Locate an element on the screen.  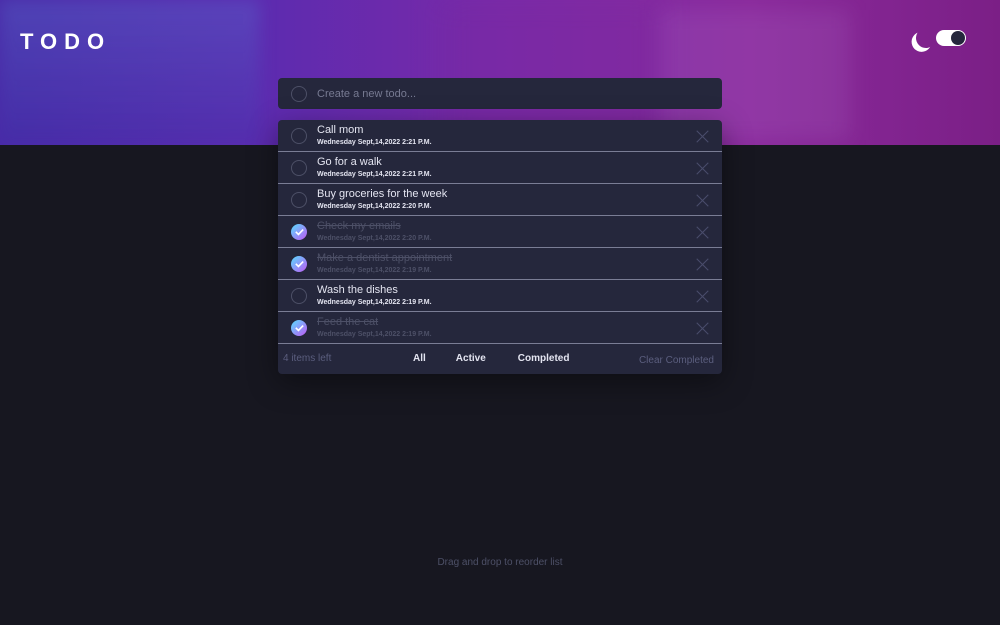
todo-title: Buy groceries for the week is located at coordinates (382, 193).